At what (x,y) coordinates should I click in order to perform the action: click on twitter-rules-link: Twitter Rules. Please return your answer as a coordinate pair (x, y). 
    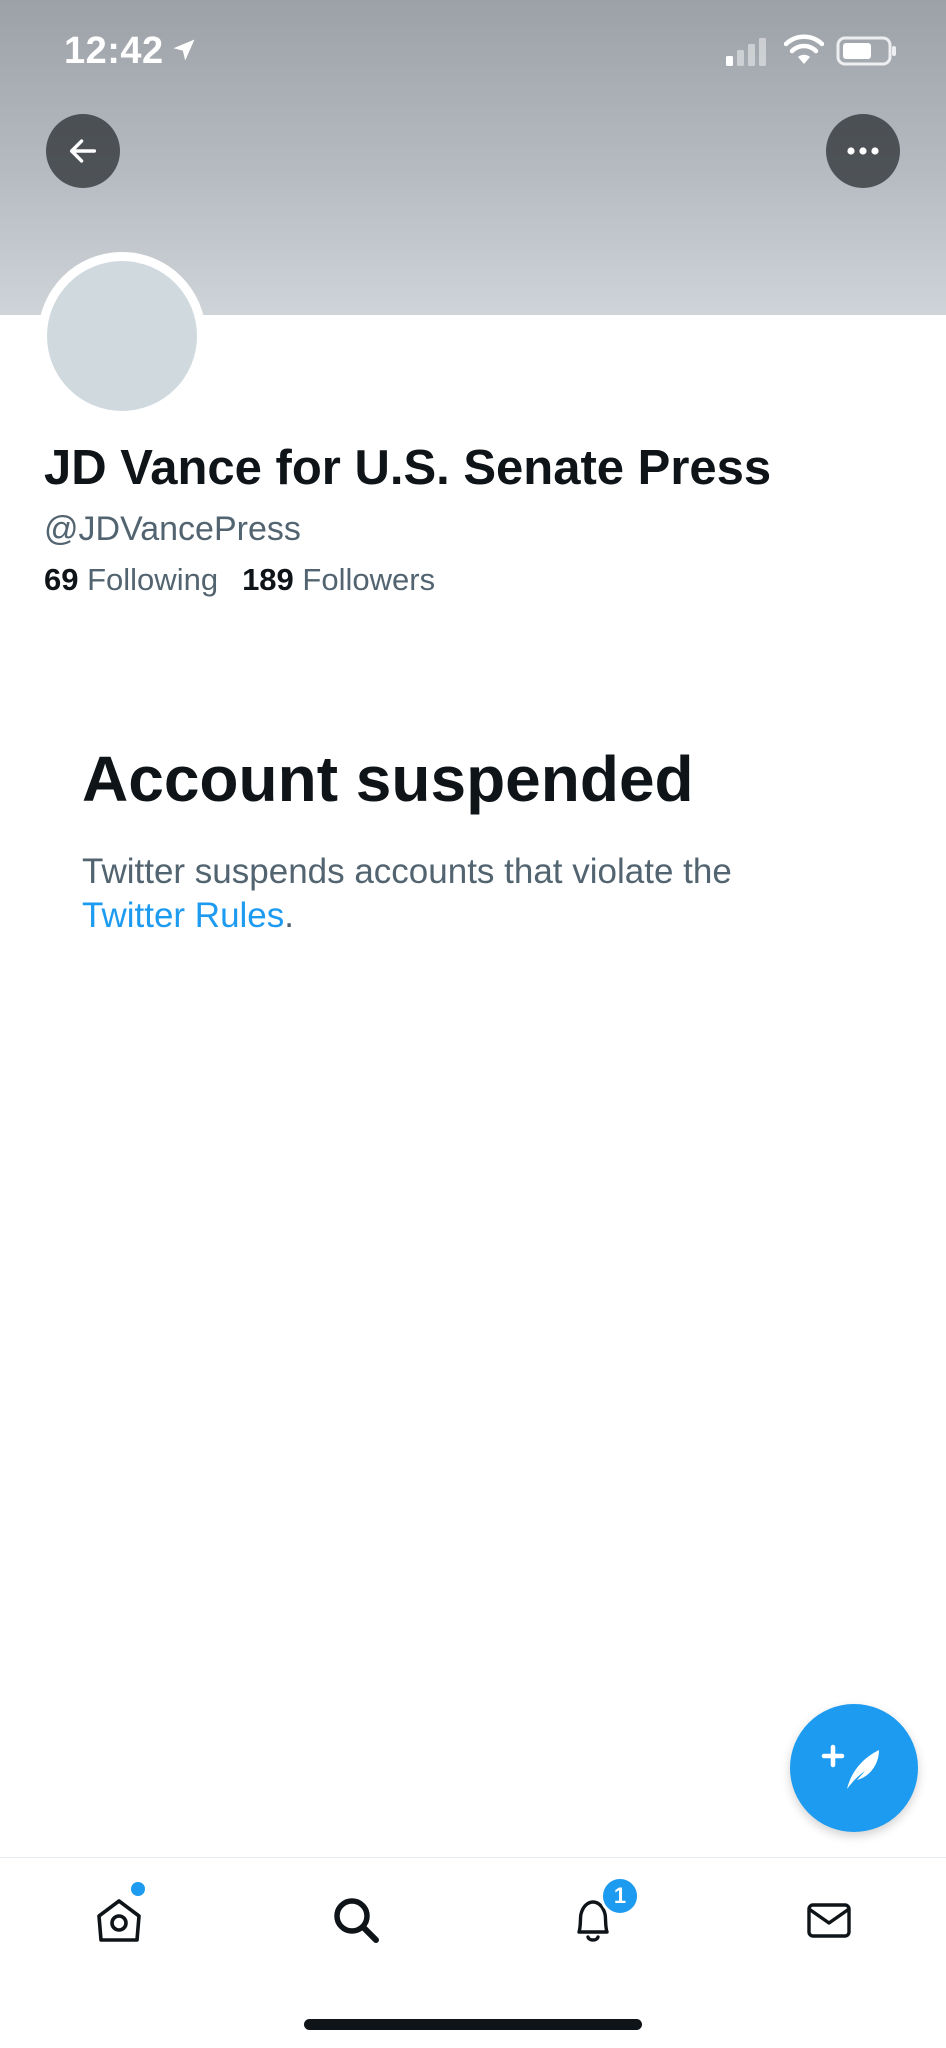
    Looking at the image, I should click on (183, 915).